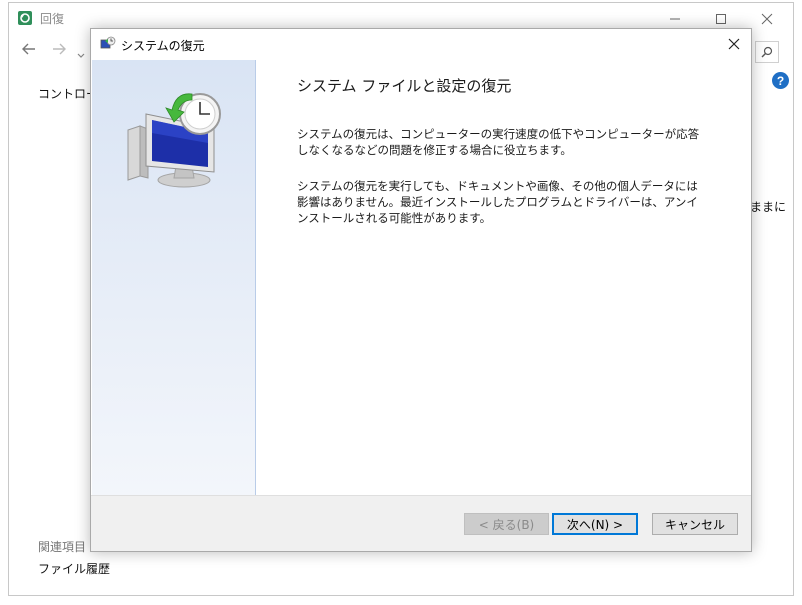 This screenshot has height=605, width=802. I want to click on dialog-close-button, so click(734, 44).